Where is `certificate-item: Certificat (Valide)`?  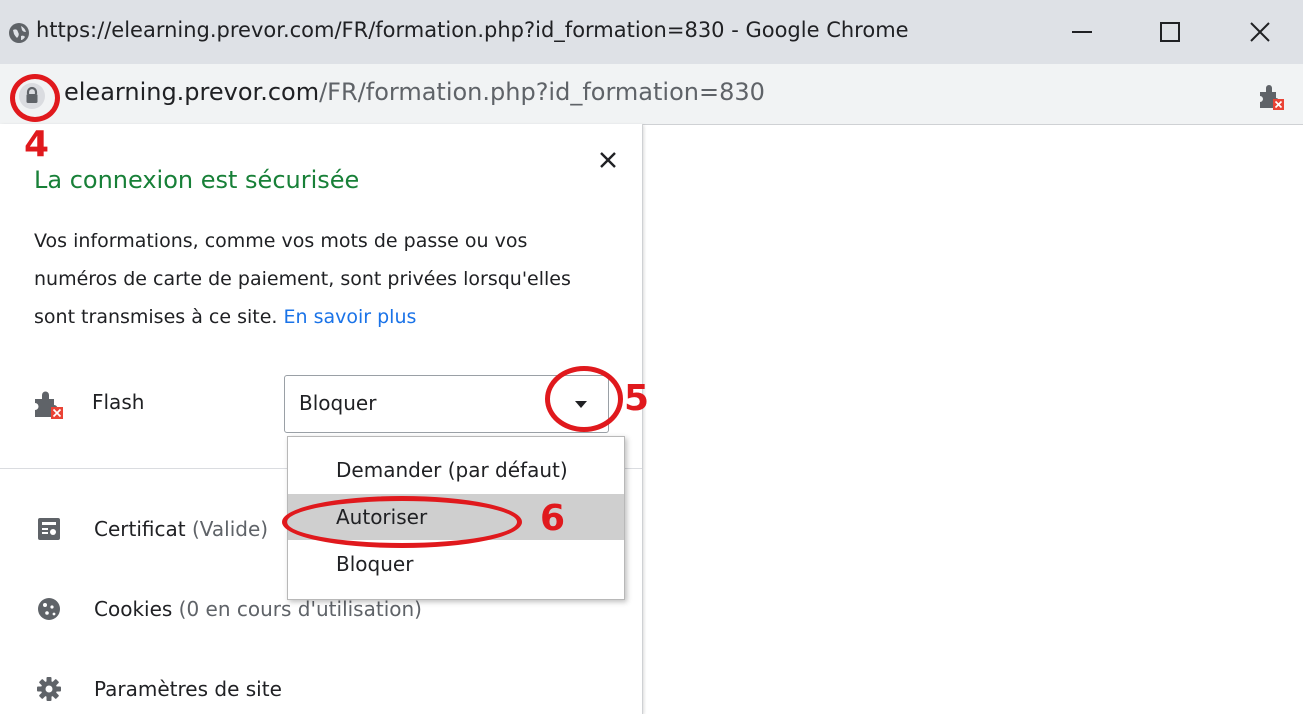
certificate-item: Certificat (Valide) is located at coordinates (181, 529).